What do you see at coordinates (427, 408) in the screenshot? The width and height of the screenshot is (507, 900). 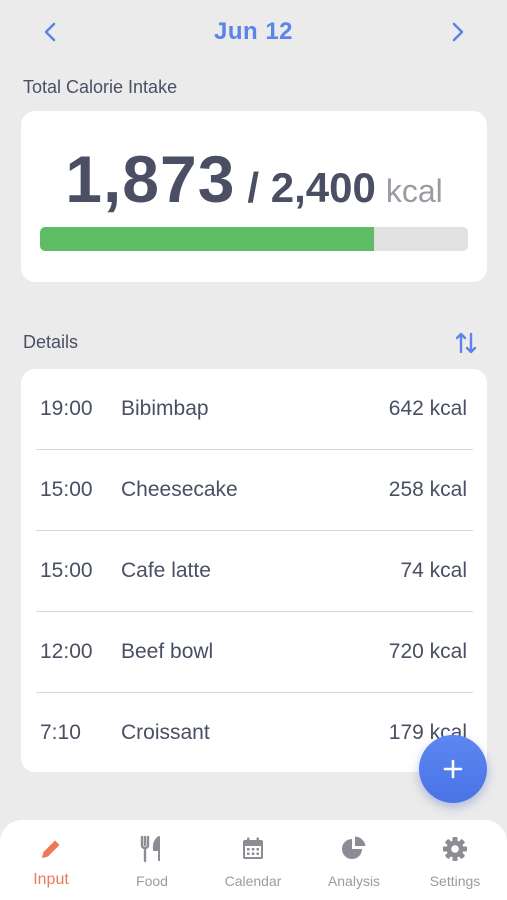 I see `entry-kcal: 642 kcal` at bounding box center [427, 408].